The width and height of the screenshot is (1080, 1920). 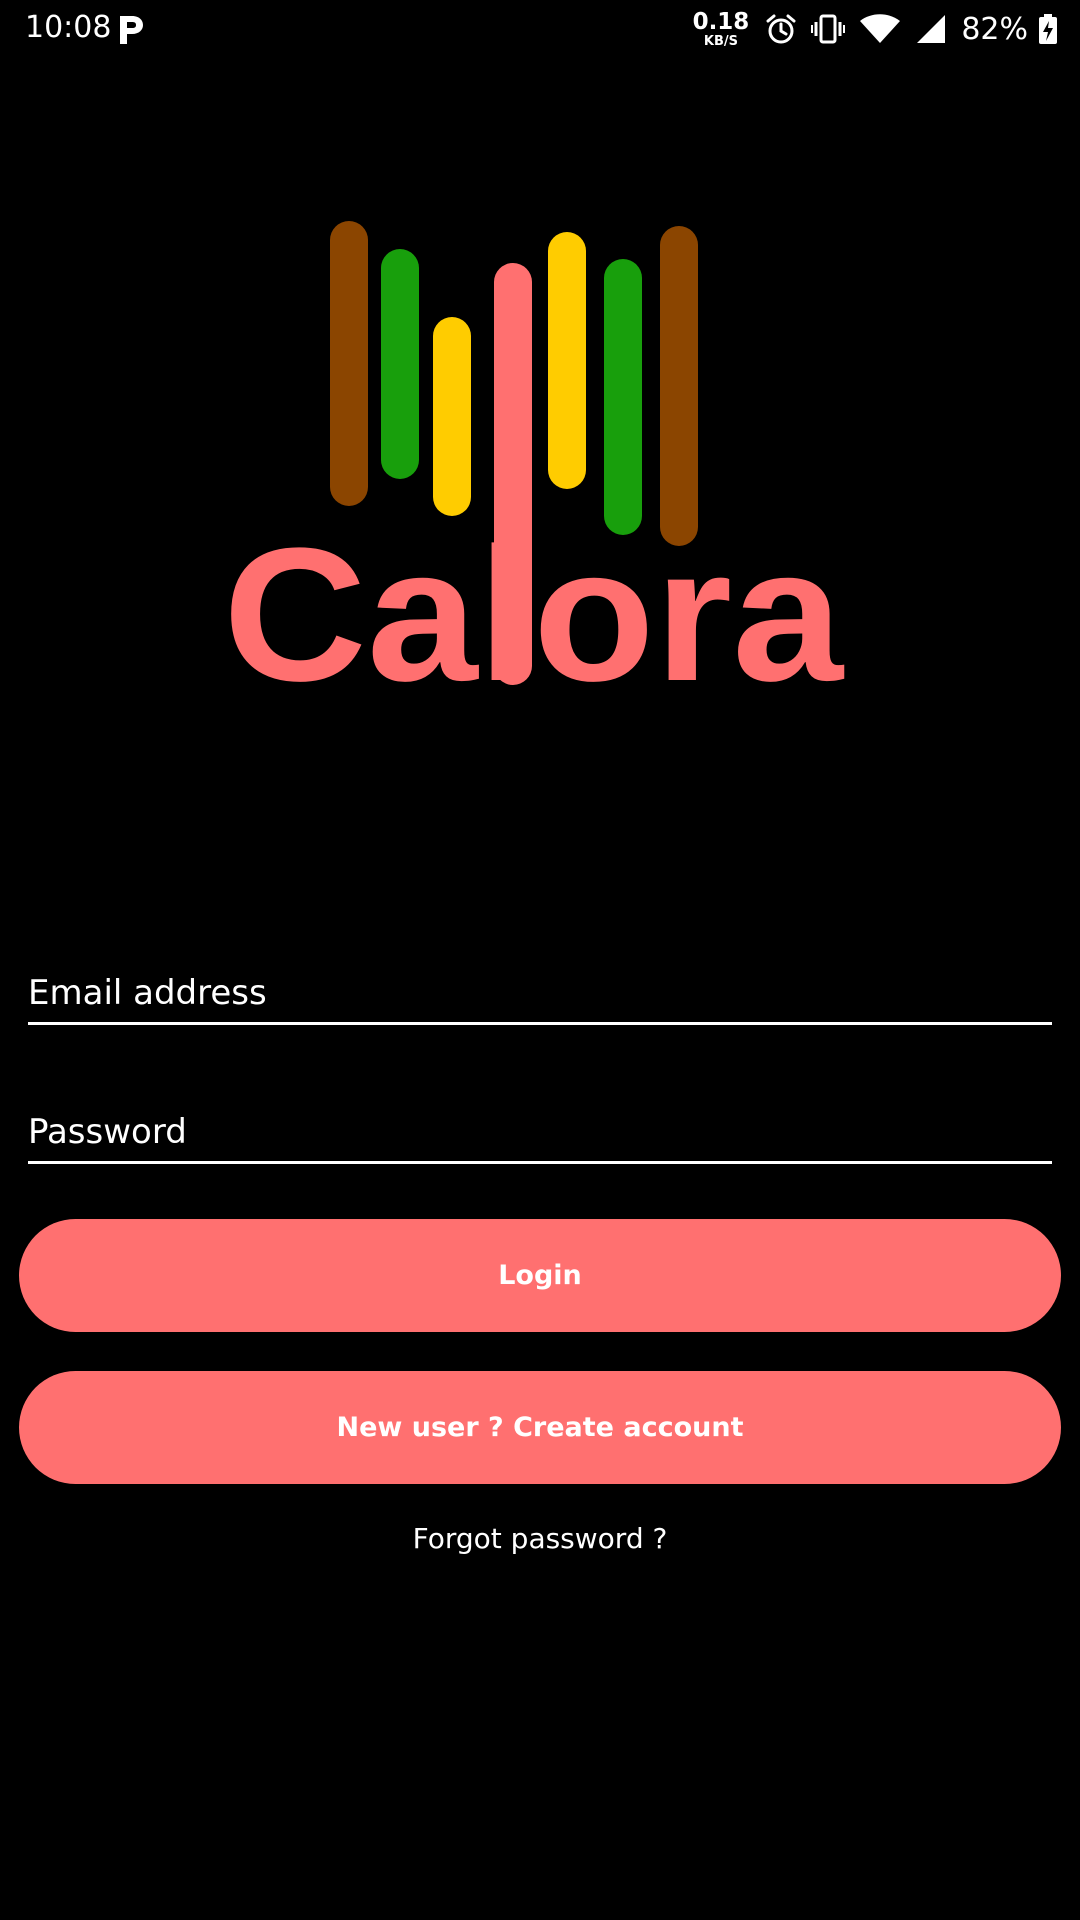 I want to click on login-button: Login, so click(x=540, y=1275).